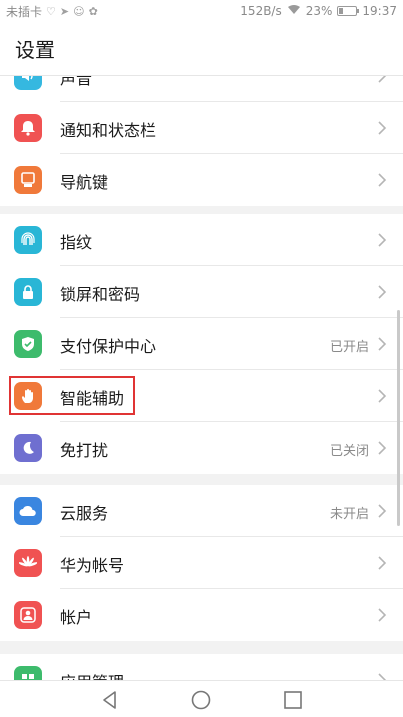 This screenshot has height=717, width=403. I want to click on status-text: 已开启, so click(349, 347).